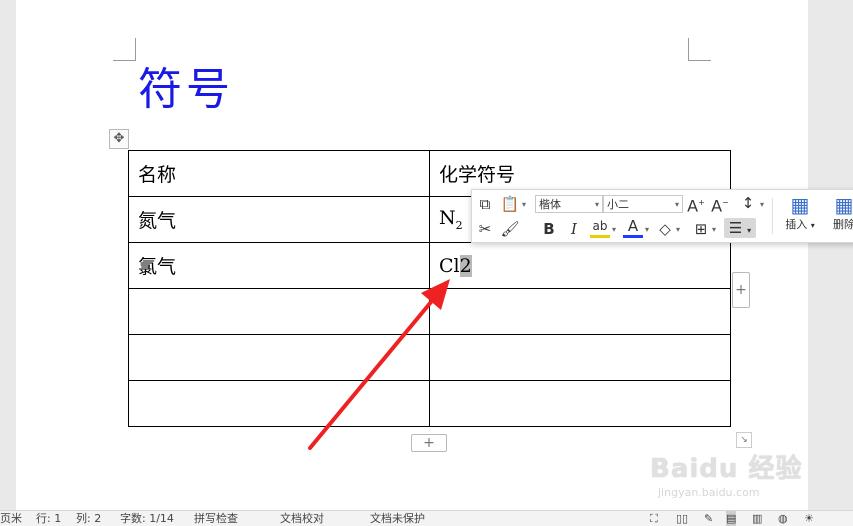 This screenshot has width=853, height=526. What do you see at coordinates (682, 518) in the screenshot?
I see `read-mode-icon: ▯▯` at bounding box center [682, 518].